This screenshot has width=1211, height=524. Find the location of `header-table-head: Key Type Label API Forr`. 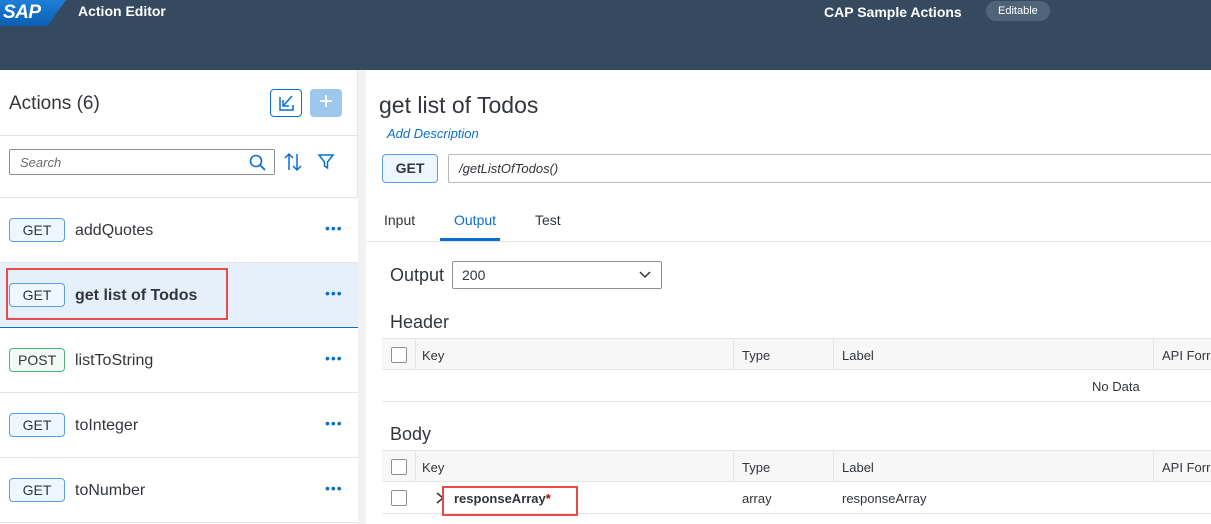

header-table-head: Key Type Label API Forr is located at coordinates (796, 354).